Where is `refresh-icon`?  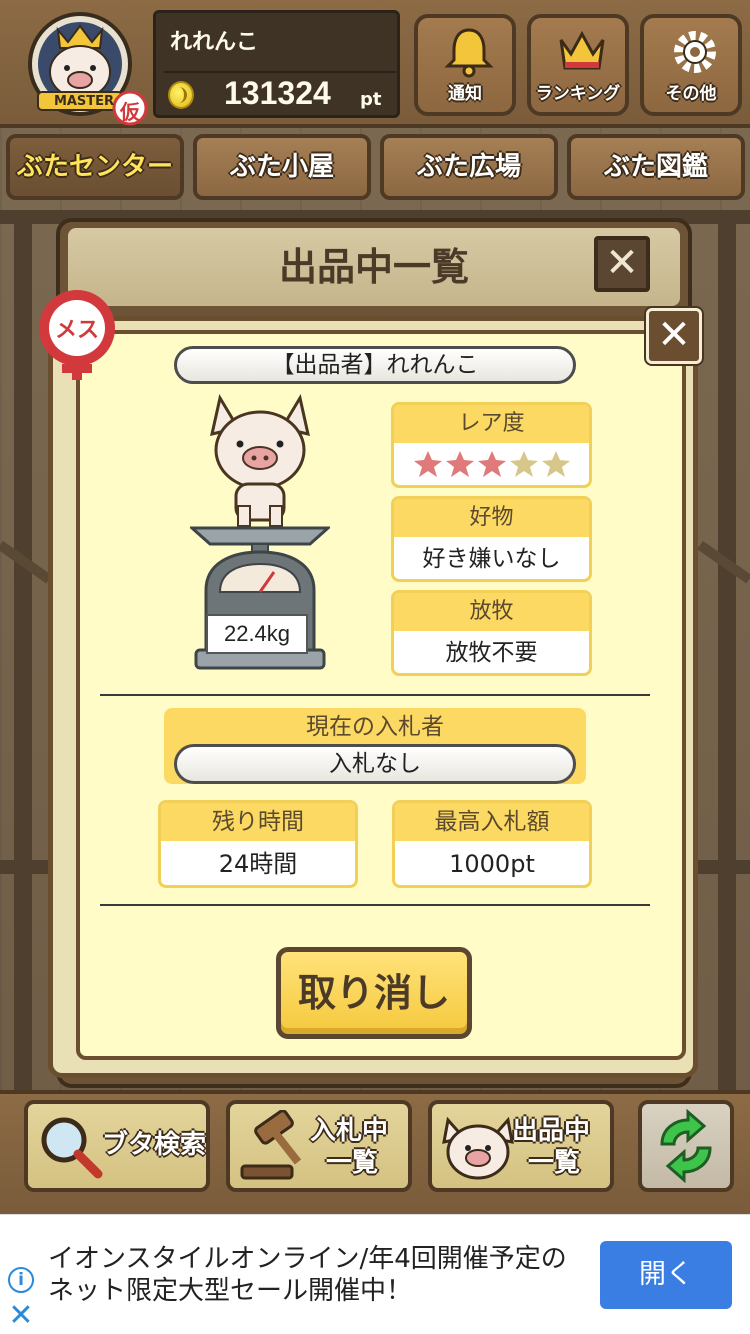
refresh-icon is located at coordinates (686, 1146).